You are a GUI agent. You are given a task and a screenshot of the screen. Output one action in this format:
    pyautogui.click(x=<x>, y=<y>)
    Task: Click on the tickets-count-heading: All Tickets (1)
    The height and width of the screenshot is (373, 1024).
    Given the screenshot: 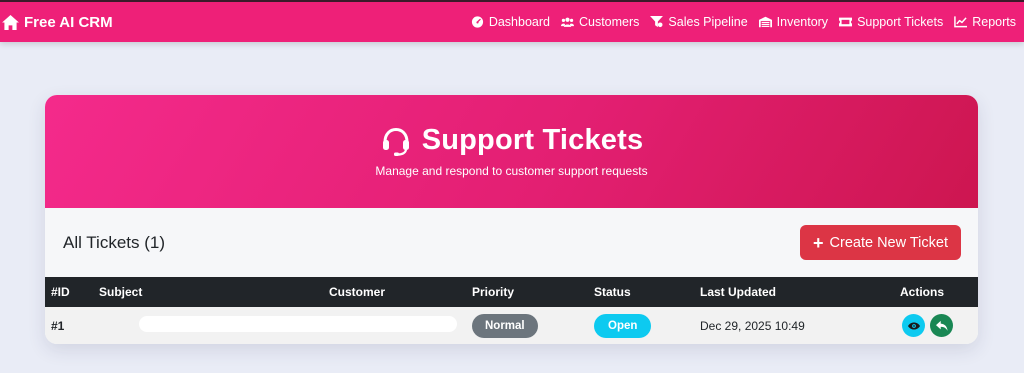 What is the action you would take?
    pyautogui.click(x=114, y=242)
    